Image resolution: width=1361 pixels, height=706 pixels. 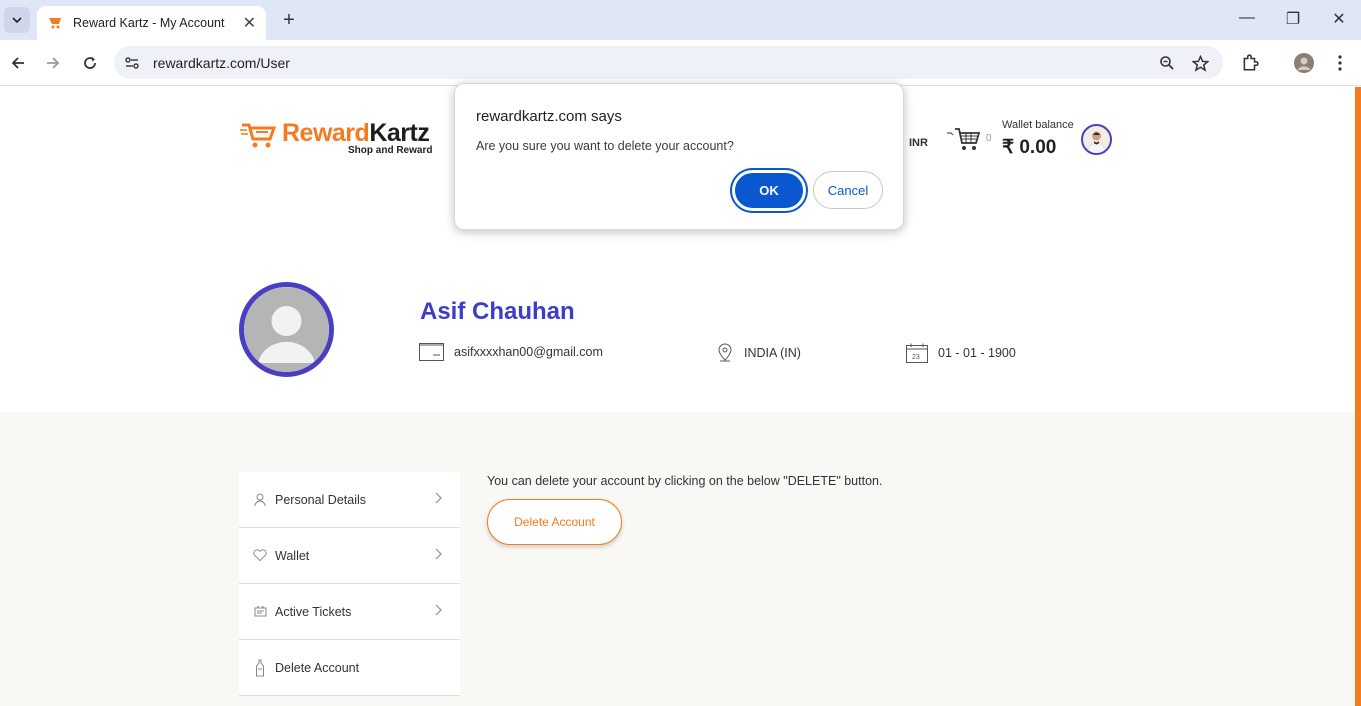 What do you see at coordinates (528, 352) in the screenshot?
I see `email-value: asifxxxxhan00@gmail.com` at bounding box center [528, 352].